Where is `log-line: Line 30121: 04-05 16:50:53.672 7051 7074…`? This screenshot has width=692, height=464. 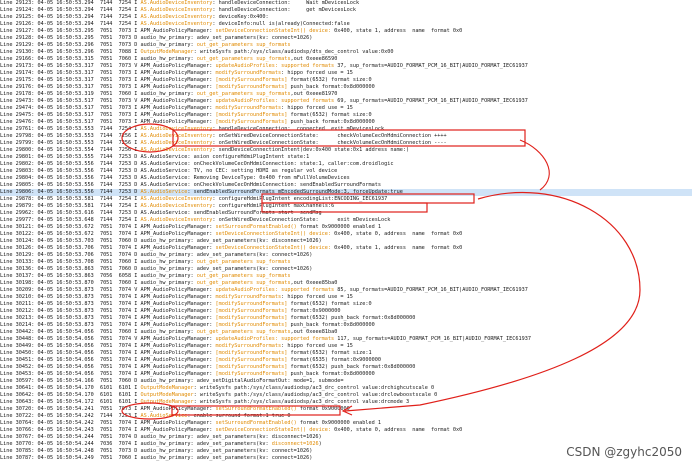
log-line: Line 30121: 04-05 16:50:53.672 7051 7074… is located at coordinates (346, 227).